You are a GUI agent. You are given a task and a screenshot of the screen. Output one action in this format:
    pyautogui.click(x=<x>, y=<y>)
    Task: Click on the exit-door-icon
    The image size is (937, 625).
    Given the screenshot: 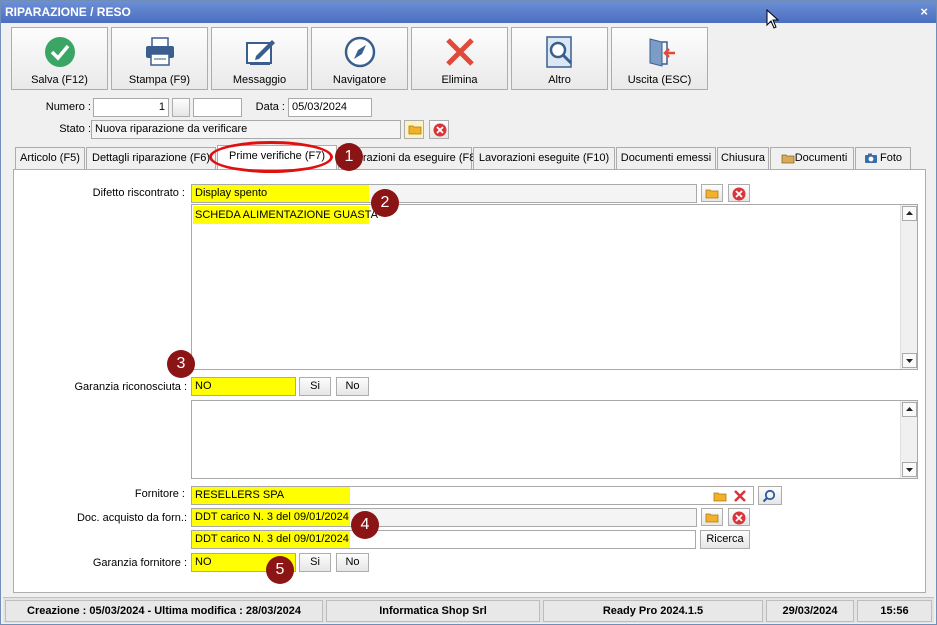 What is the action you would take?
    pyautogui.click(x=662, y=52)
    